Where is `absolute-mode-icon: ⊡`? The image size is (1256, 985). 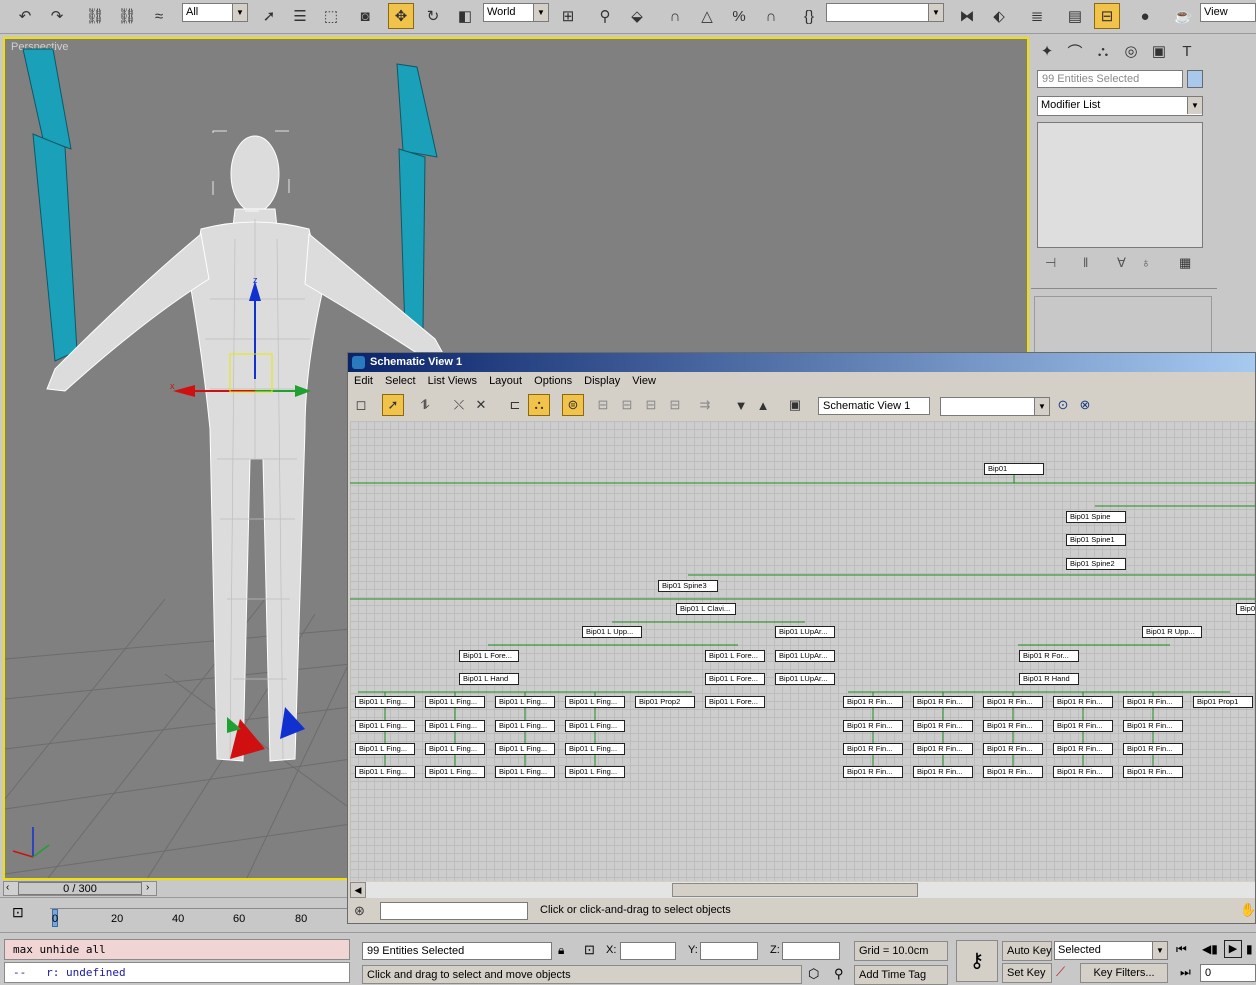 absolute-mode-icon: ⊡ is located at coordinates (589, 950).